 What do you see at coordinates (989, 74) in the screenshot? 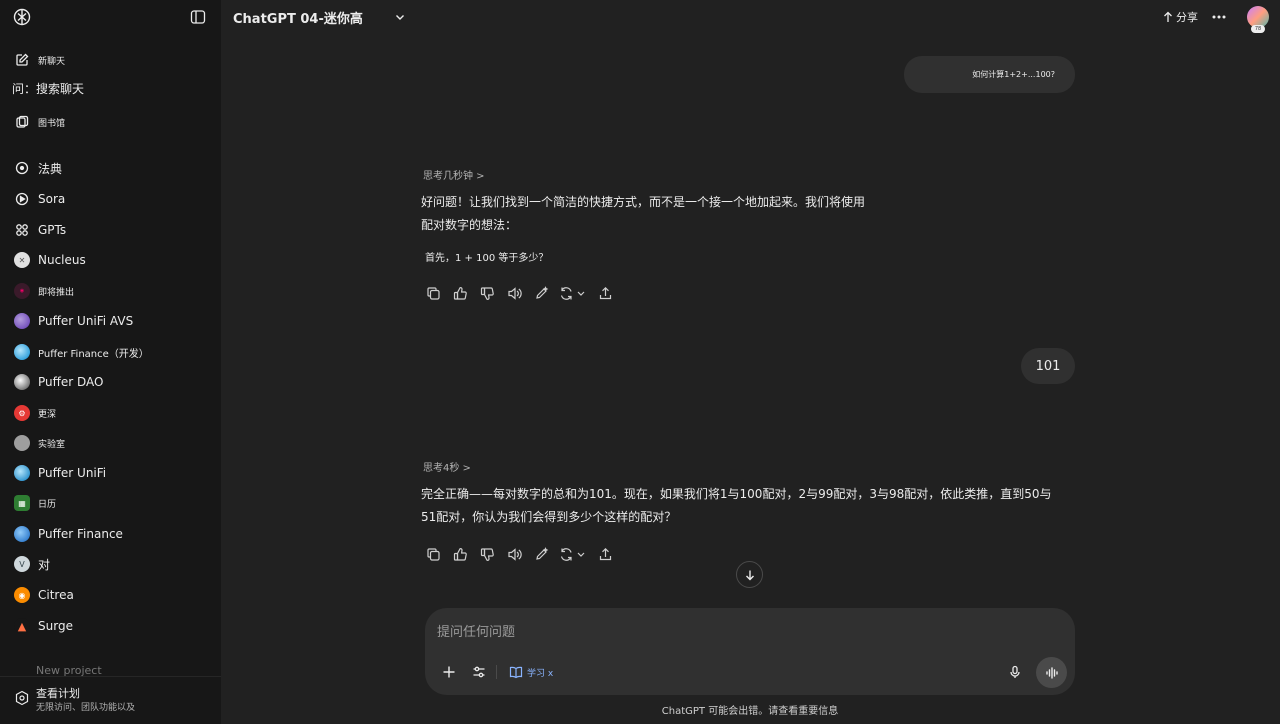
I see `user-message: 如何计算1+2+...100?` at bounding box center [989, 74].